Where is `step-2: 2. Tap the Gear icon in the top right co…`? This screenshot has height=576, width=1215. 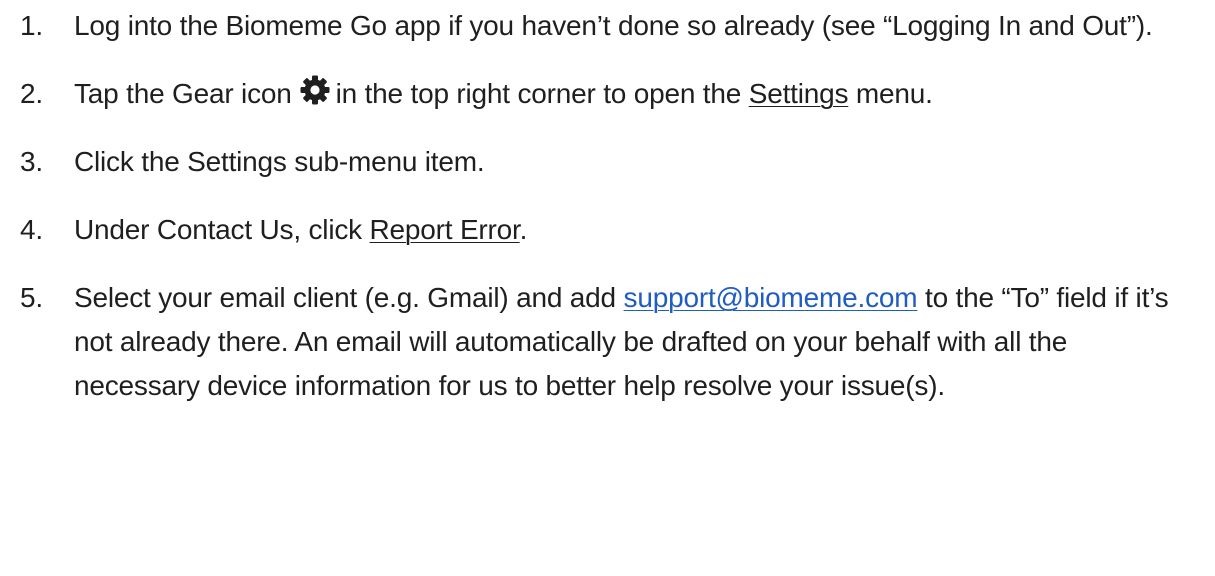
step-2: 2. Tap the Gear icon in the top right co… is located at coordinates (612, 94).